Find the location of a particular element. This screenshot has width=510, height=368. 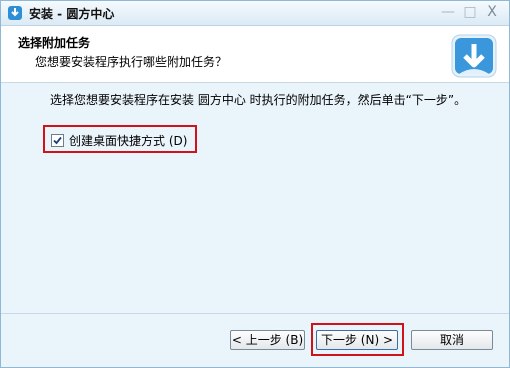

task-description: 选择您想要安装程序在安装 圆方中心 时执行的附加任务，然后单击“下一步”。 is located at coordinates (258, 100).